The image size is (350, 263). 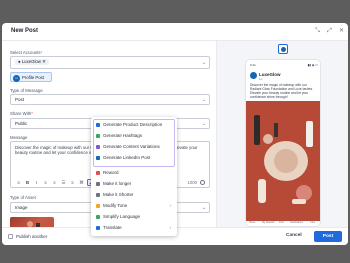 I want to click on share-with-label: Share With*, so click(x=21, y=113).